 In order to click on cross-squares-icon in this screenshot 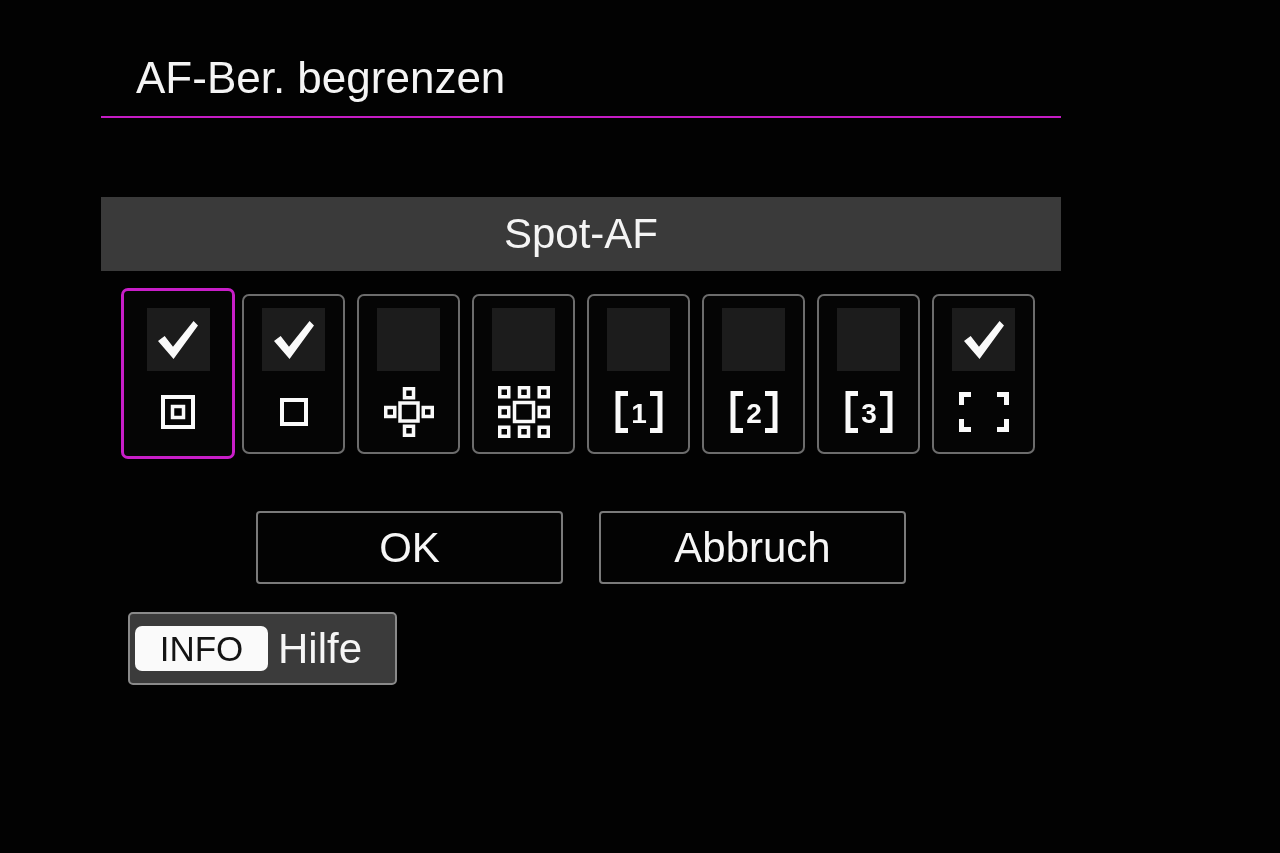, I will do `click(408, 412)`.